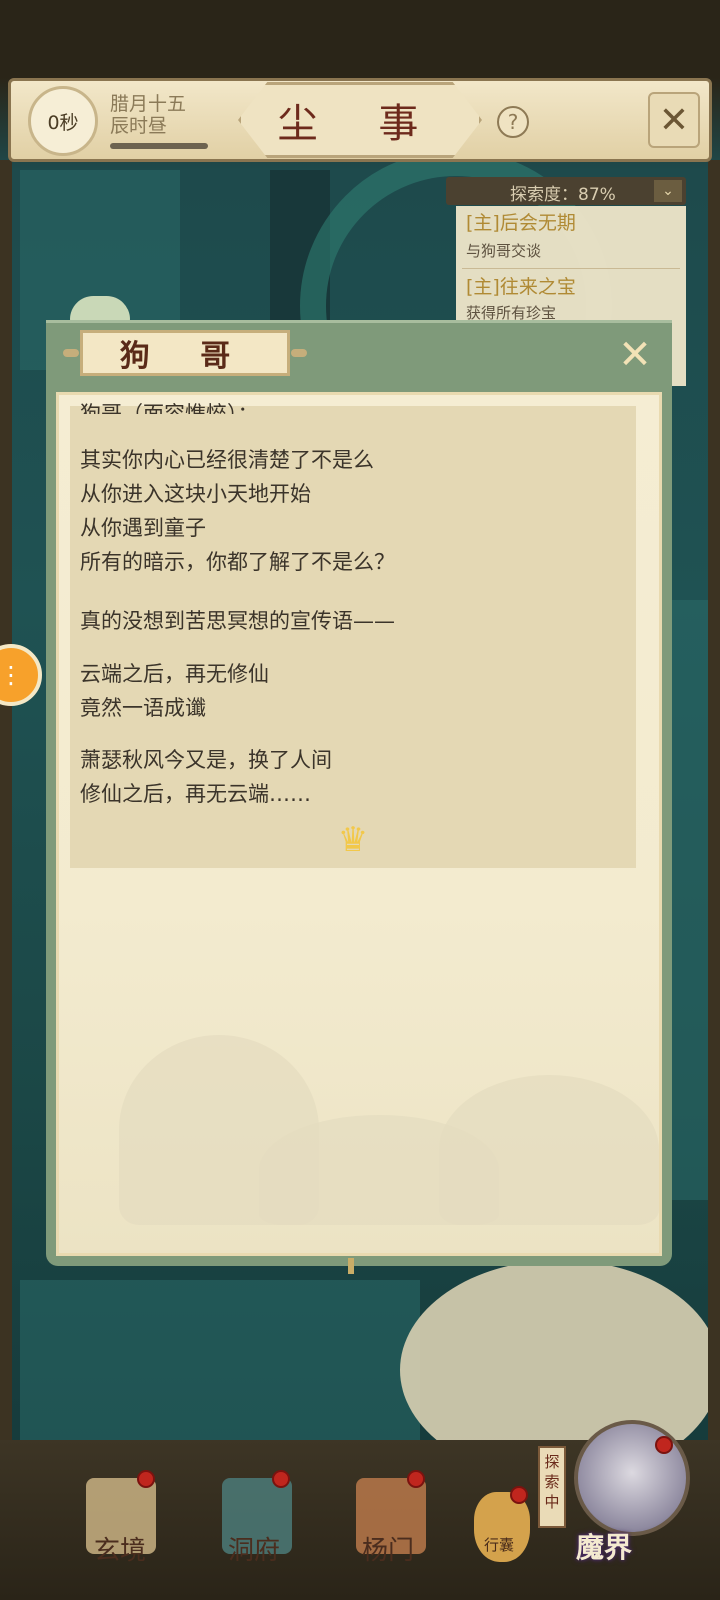  Describe the element at coordinates (563, 195) in the screenshot. I see `explore-progress-label: 探索度：87%` at that location.